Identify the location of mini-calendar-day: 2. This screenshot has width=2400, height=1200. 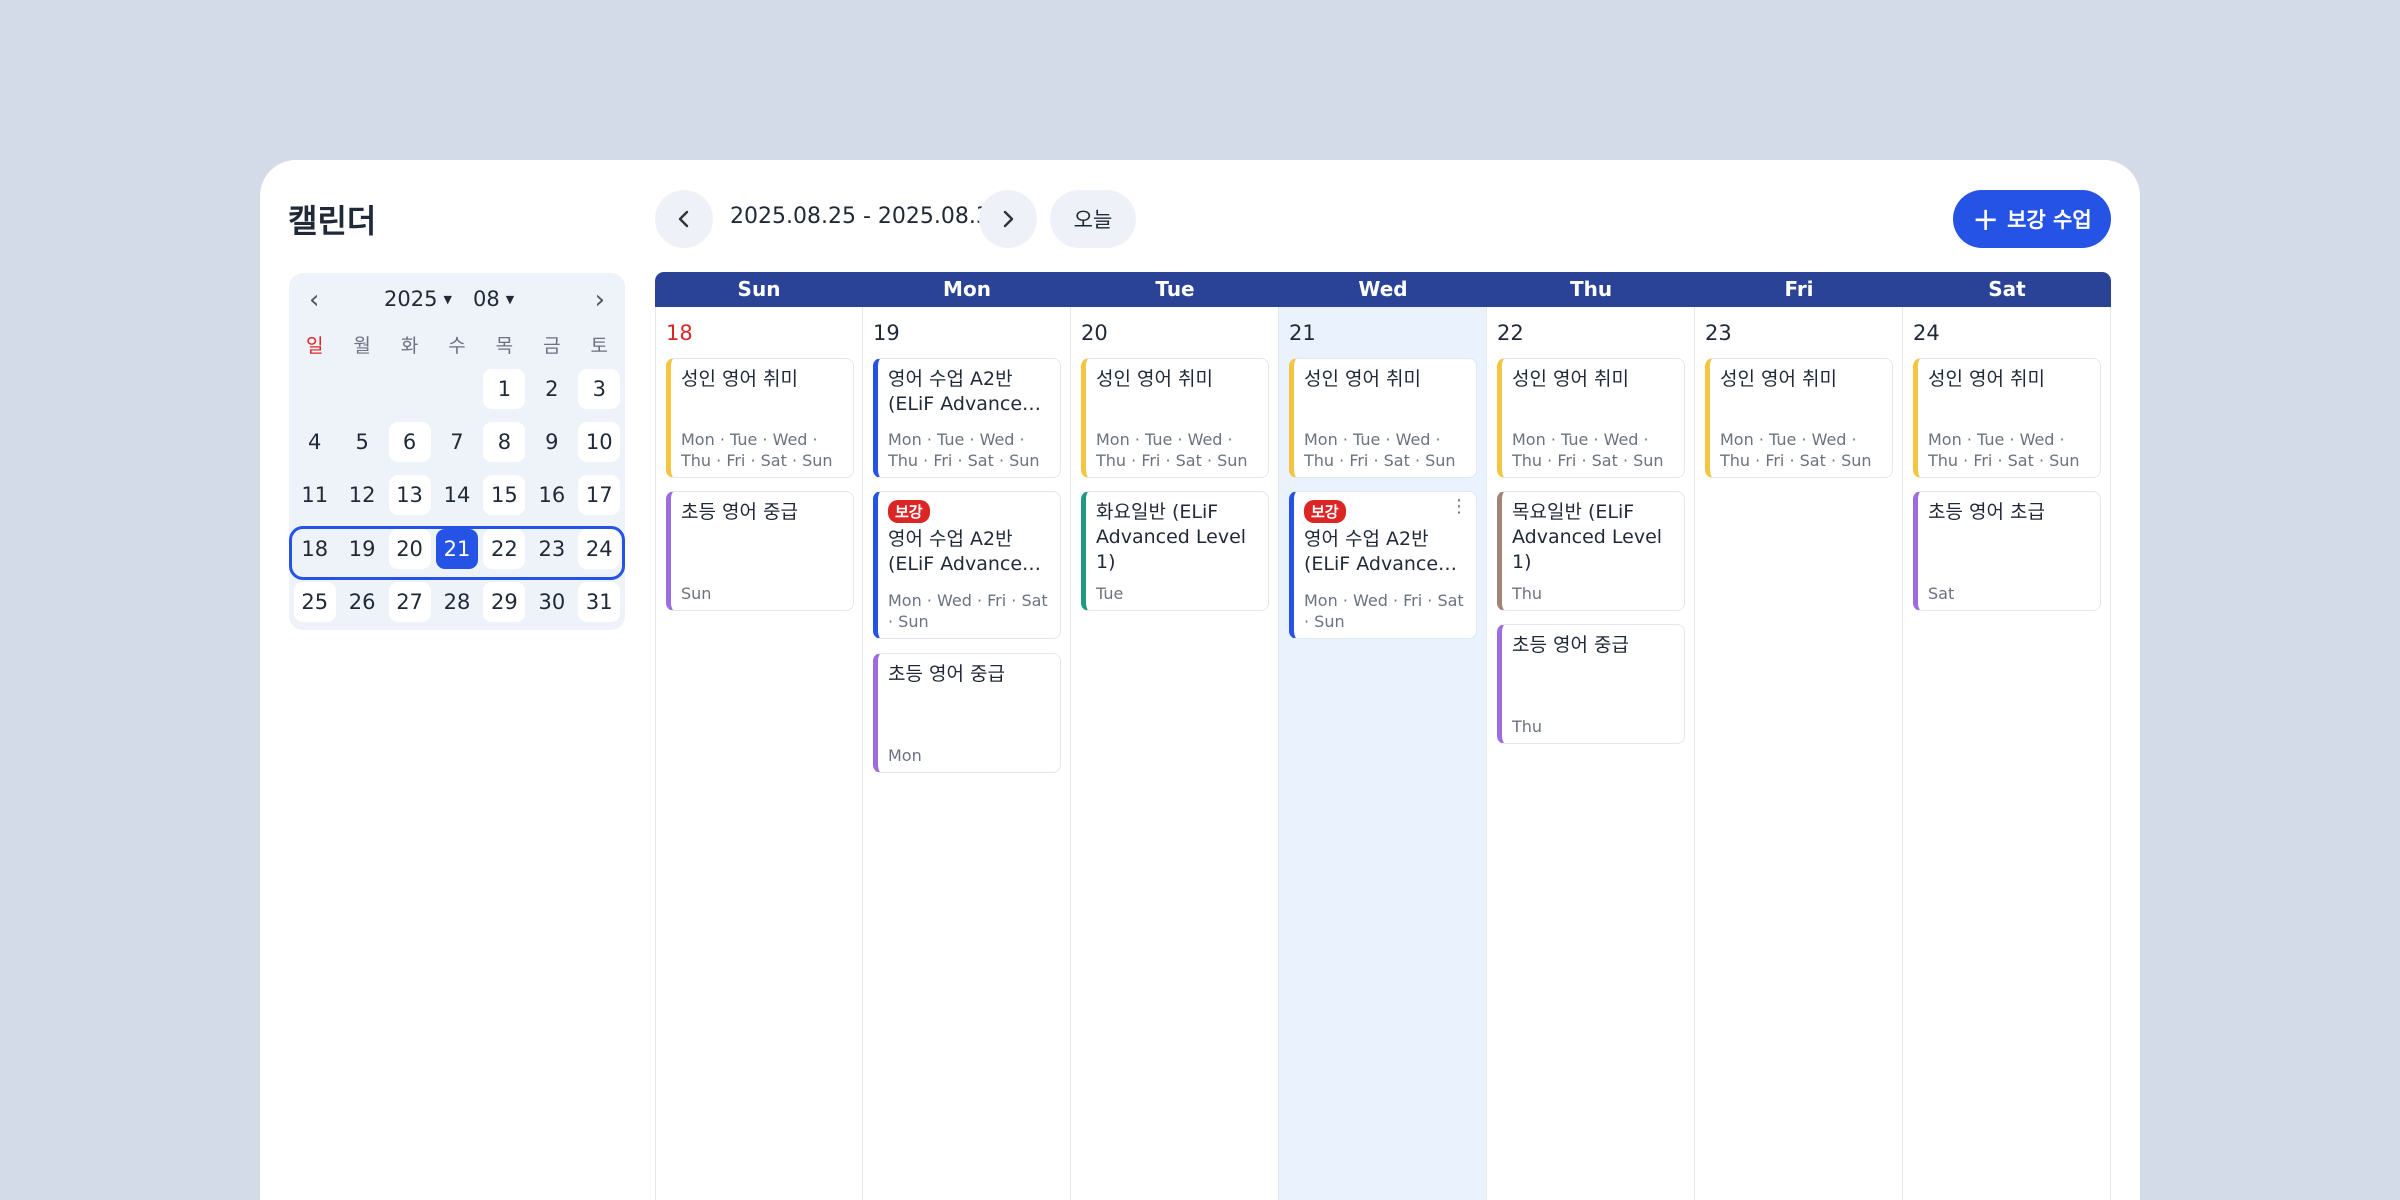
(551, 389).